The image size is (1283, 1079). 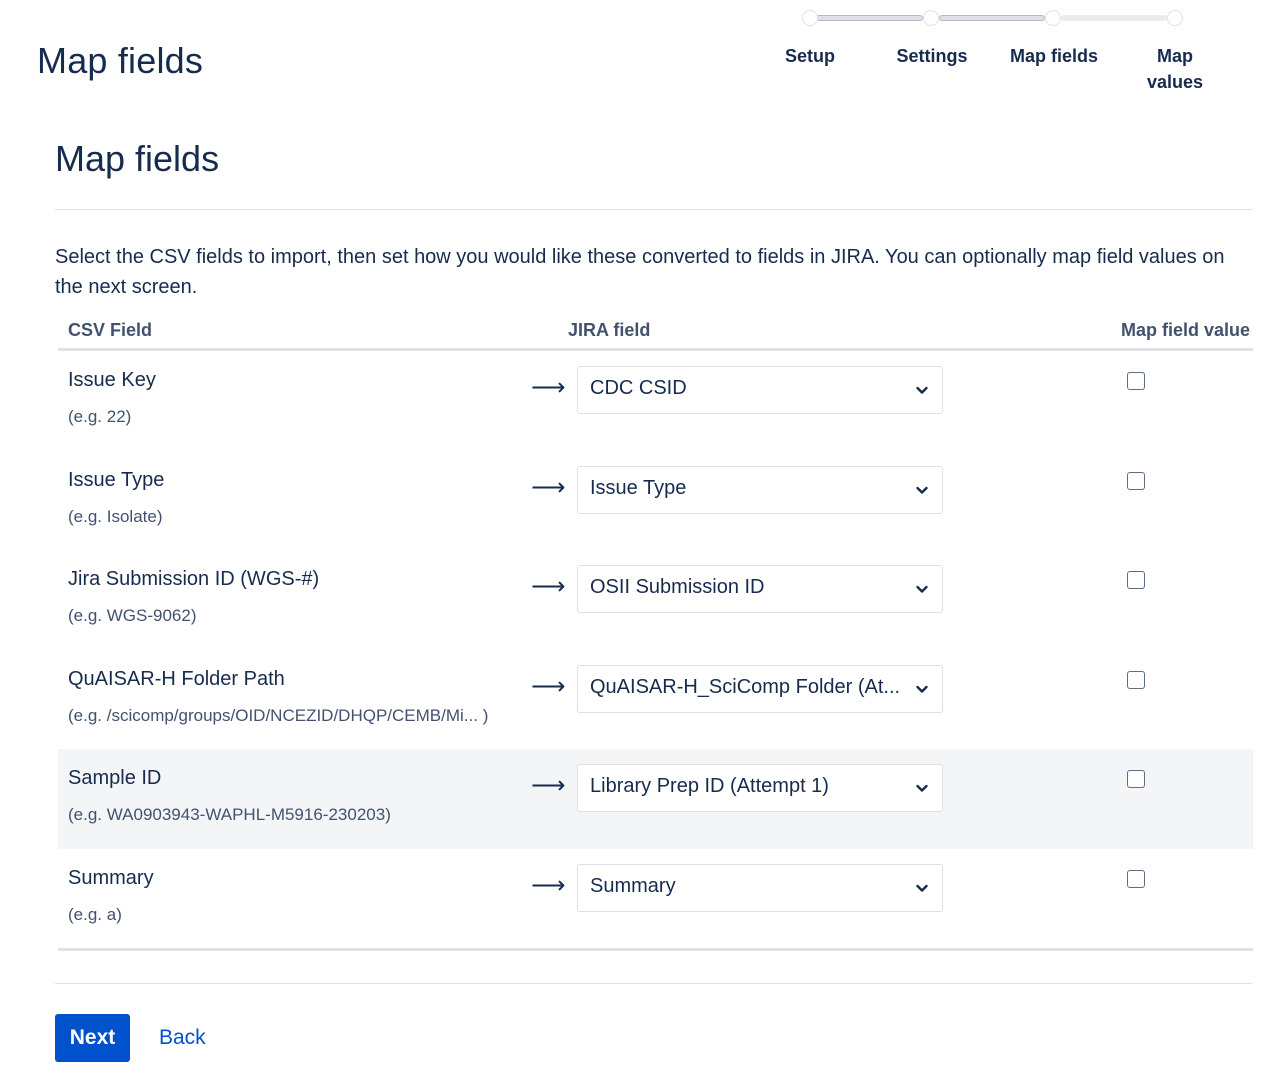 I want to click on table-row: Issue Key (e.g. 22) ⟶ CDC CSID, so click(x=655, y=401).